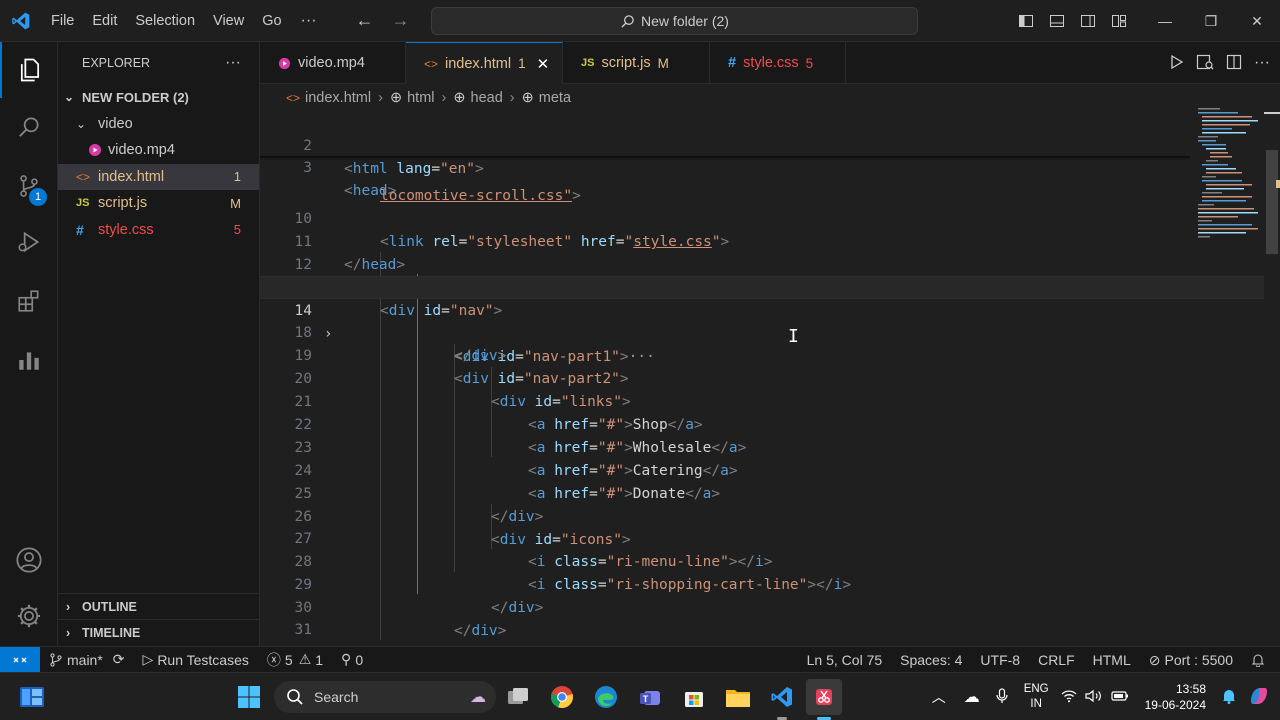  I want to click on vscode-logo-icon, so click(21, 21).